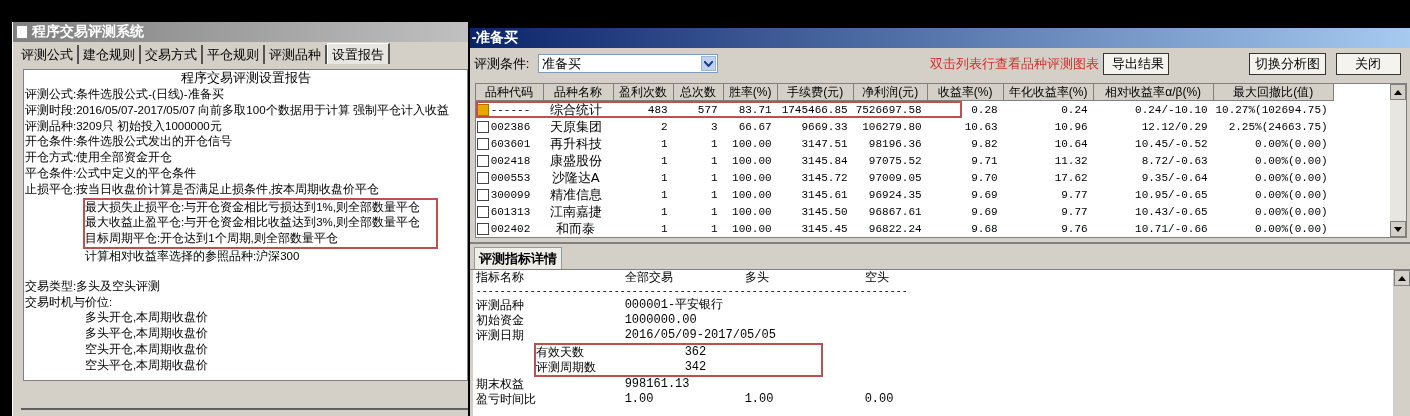 The height and width of the screenshot is (416, 1410). Describe the element at coordinates (984, 194) in the screenshot. I see `table-cell-text: 9.69` at that location.